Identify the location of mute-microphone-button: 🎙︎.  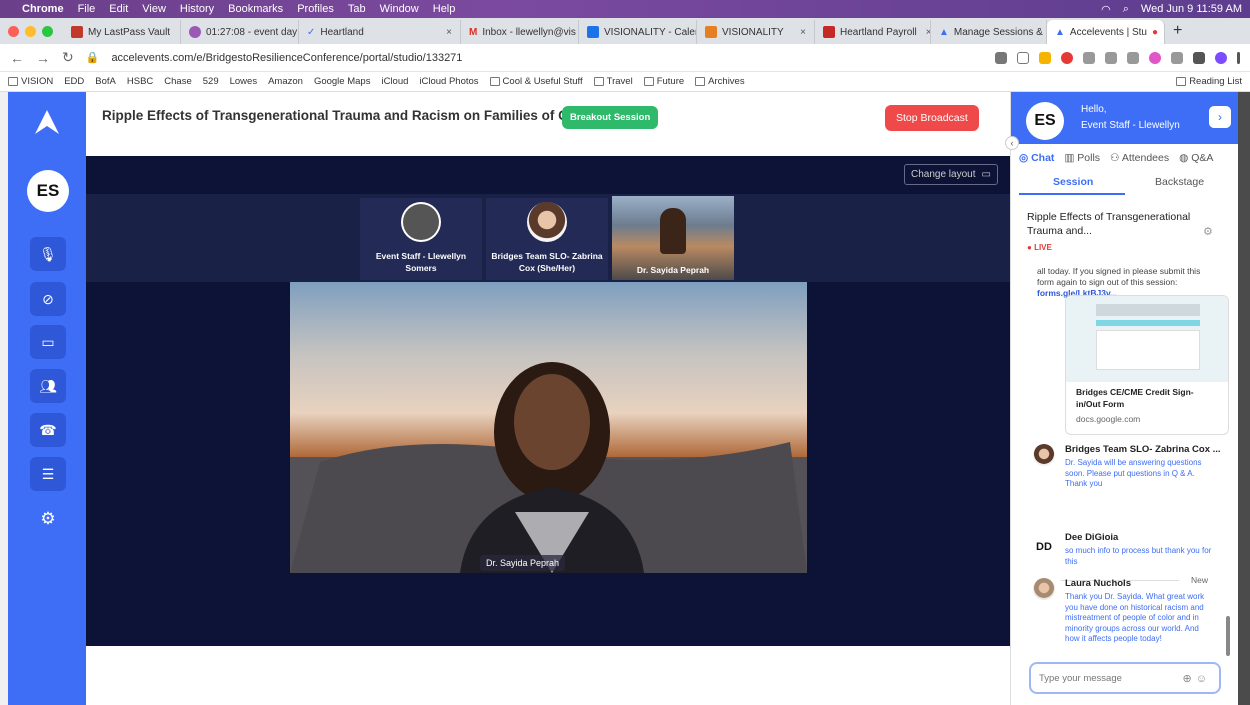
(48, 254).